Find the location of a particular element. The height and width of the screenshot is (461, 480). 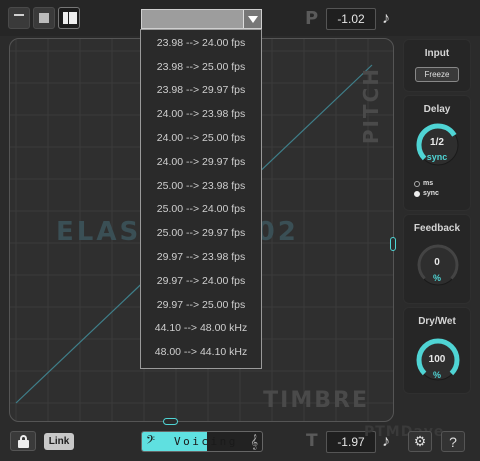

compact-view-icon is located at coordinates (19, 15).